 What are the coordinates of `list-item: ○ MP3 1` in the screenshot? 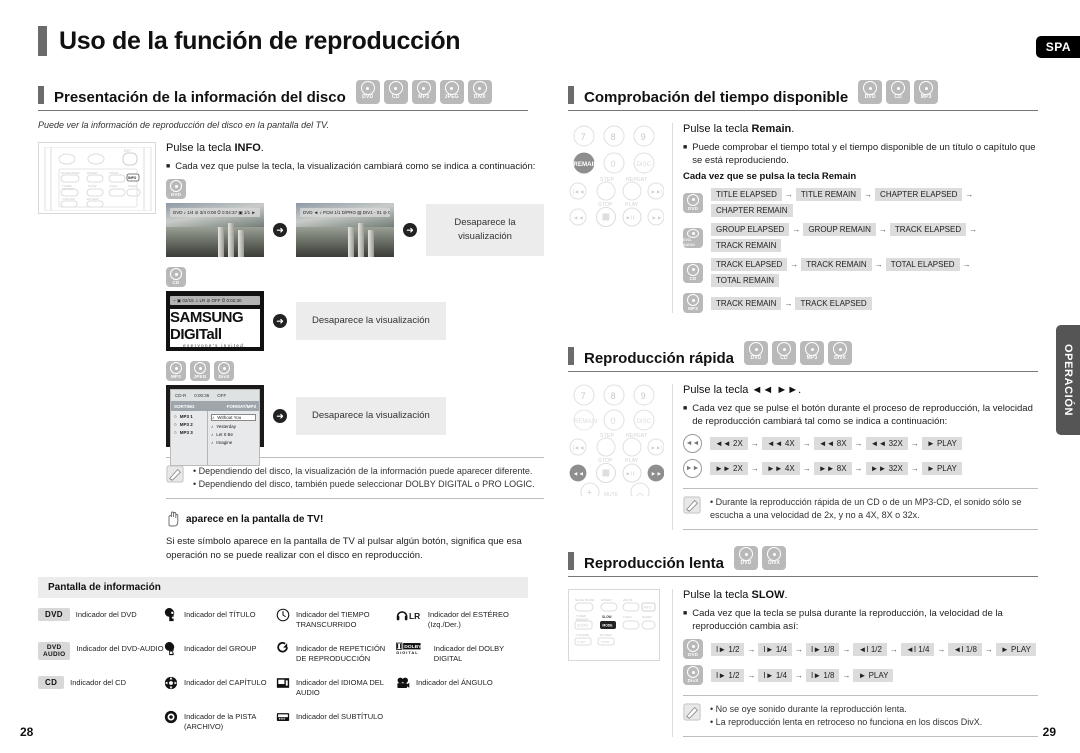 It's located at (189, 416).